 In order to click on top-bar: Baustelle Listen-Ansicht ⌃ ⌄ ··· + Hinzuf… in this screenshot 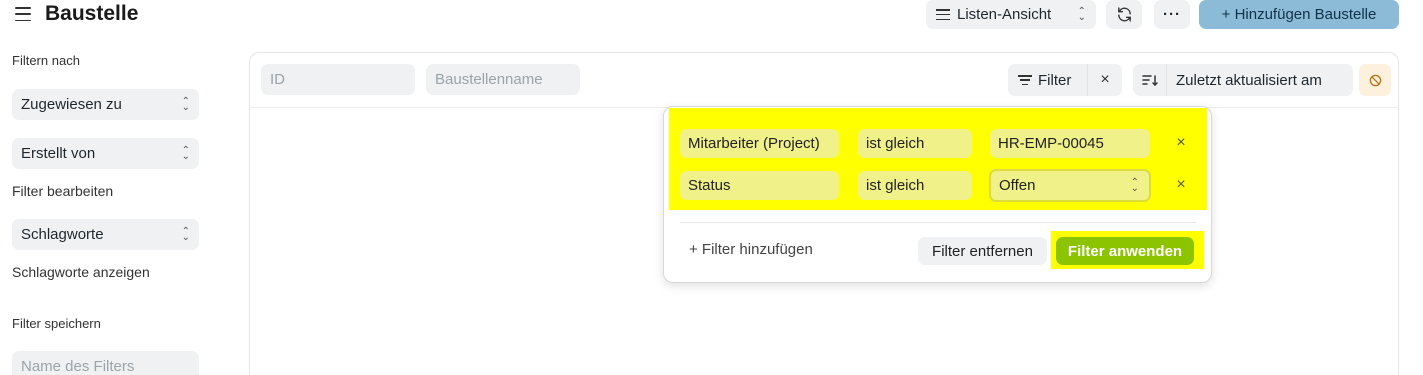, I will do `click(711, 15)`.